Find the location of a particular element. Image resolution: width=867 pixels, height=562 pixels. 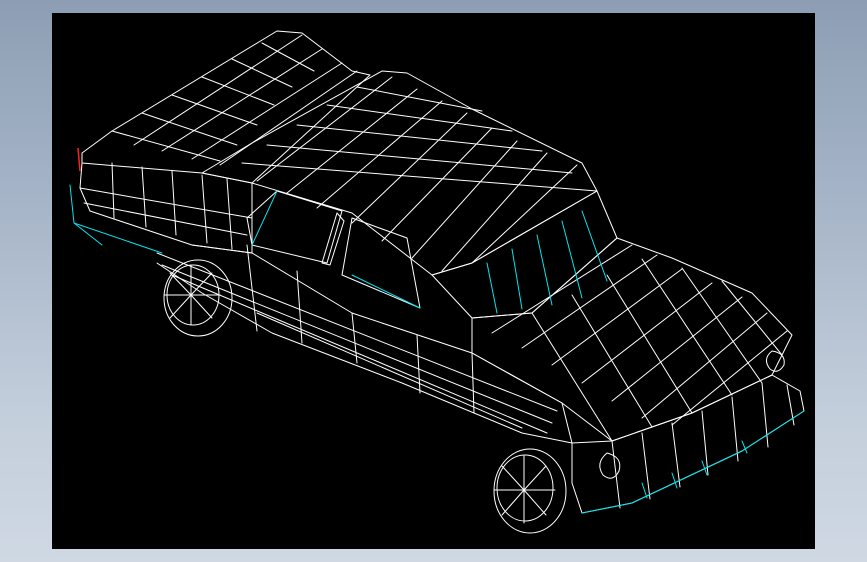

headlight-left is located at coordinates (610, 465).